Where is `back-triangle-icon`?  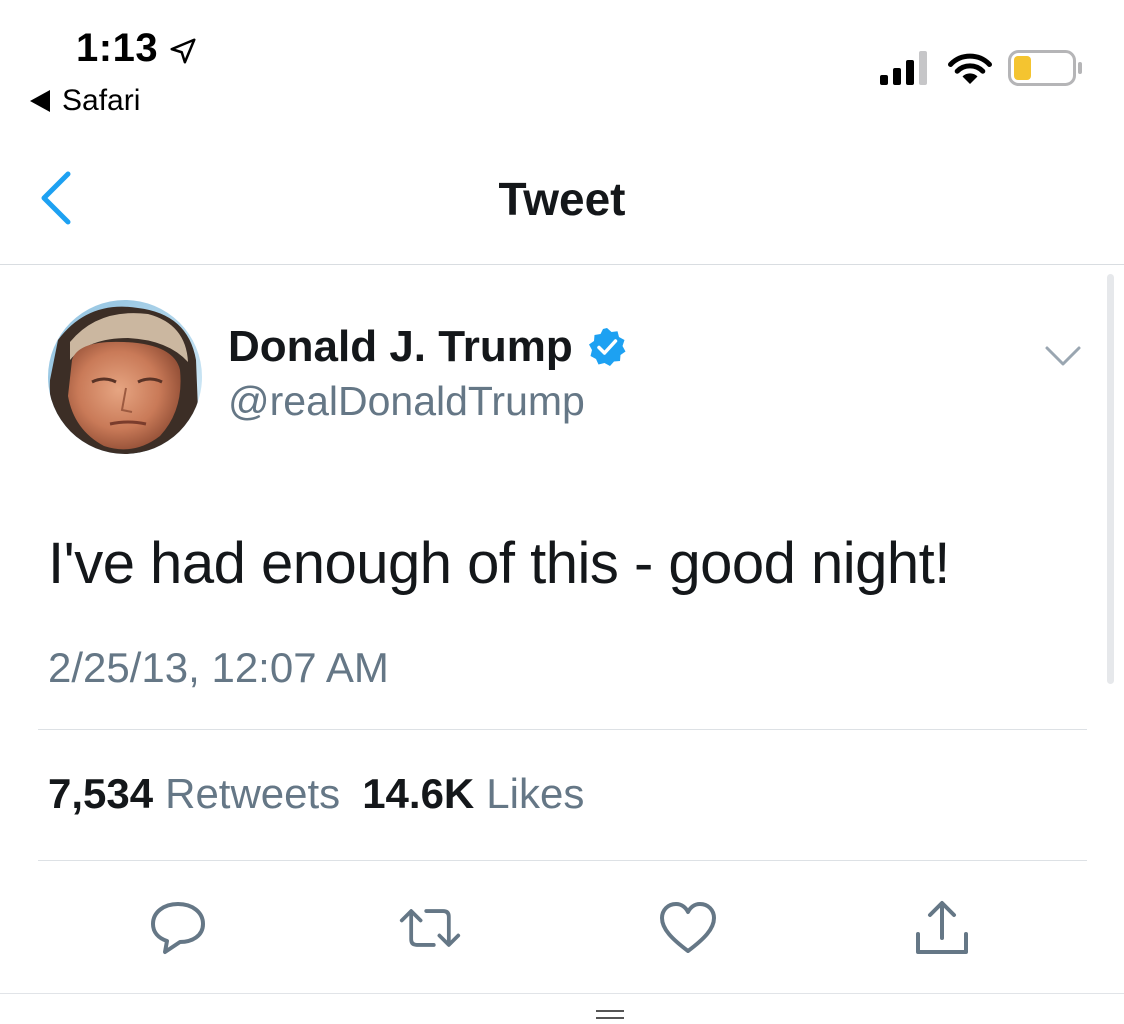
back-triangle-icon is located at coordinates (40, 101).